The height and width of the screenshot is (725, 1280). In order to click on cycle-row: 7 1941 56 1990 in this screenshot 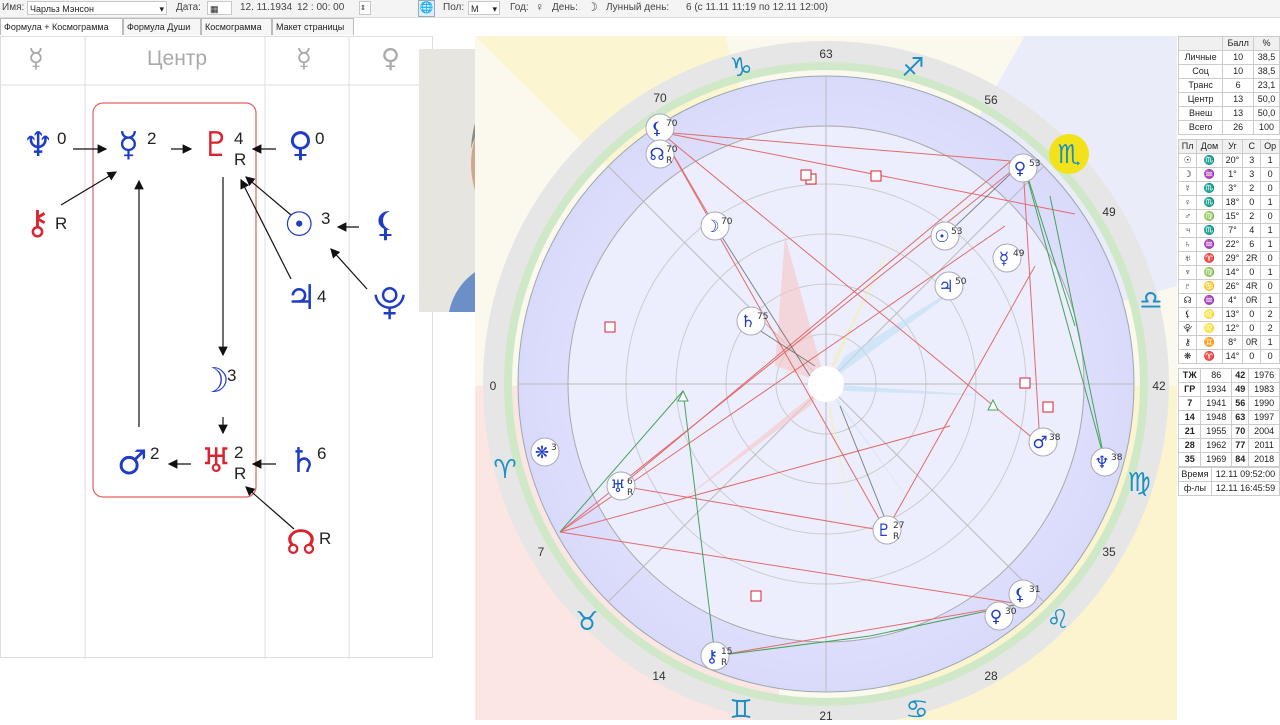, I will do `click(1228, 403)`.